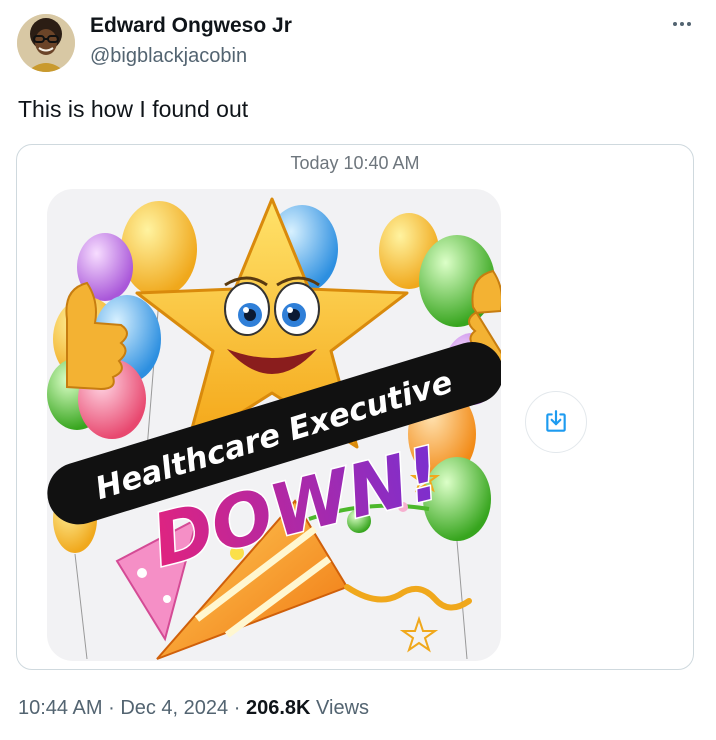 This screenshot has width=716, height=740. What do you see at coordinates (60, 708) in the screenshot?
I see `post-time: 10:44 AM` at bounding box center [60, 708].